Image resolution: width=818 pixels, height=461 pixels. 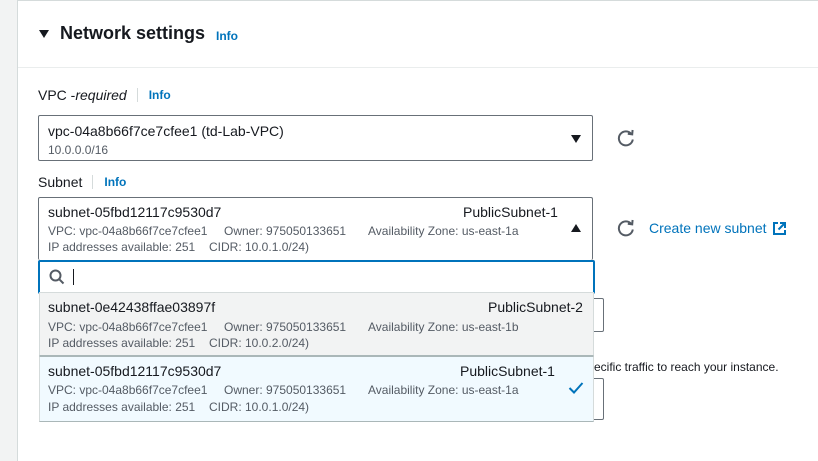 What do you see at coordinates (626, 138) in the screenshot?
I see `vpc-refresh-icon` at bounding box center [626, 138].